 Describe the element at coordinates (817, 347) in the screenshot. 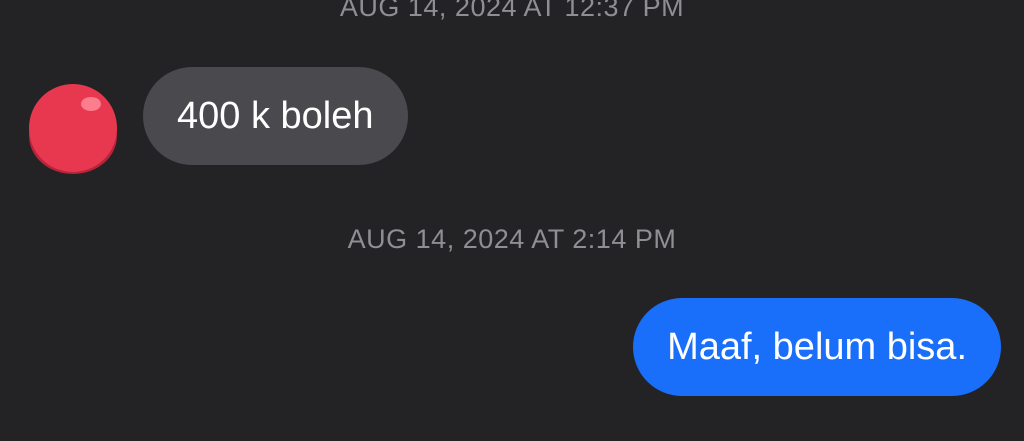

I see `outgoing-message-bubble: Maaf, belum bisa.` at that location.